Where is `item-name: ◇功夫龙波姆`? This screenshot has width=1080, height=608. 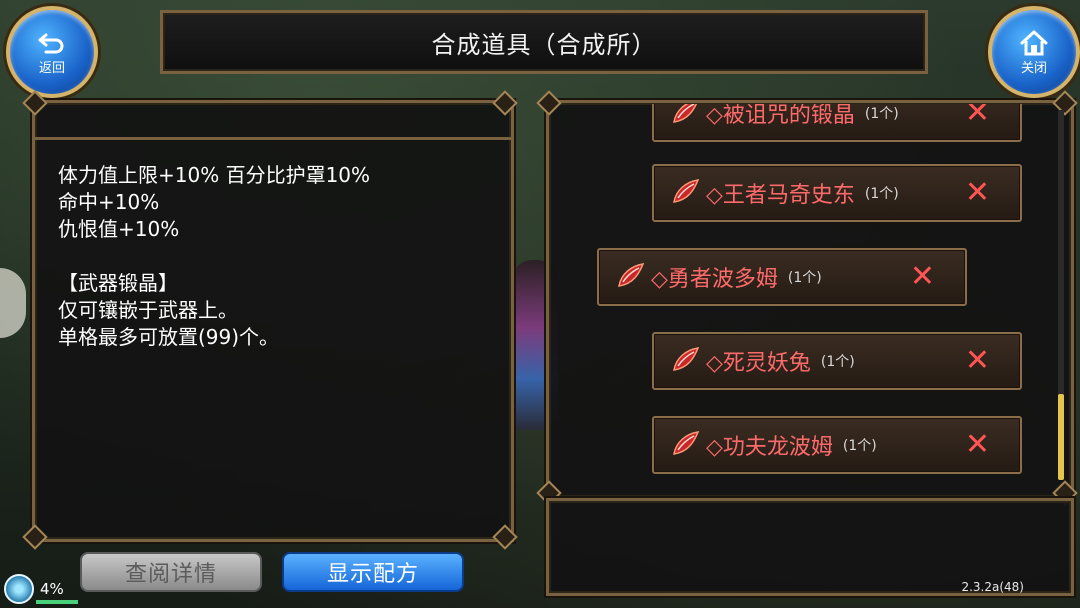
item-name: ◇功夫龙波姆 is located at coordinates (769, 447).